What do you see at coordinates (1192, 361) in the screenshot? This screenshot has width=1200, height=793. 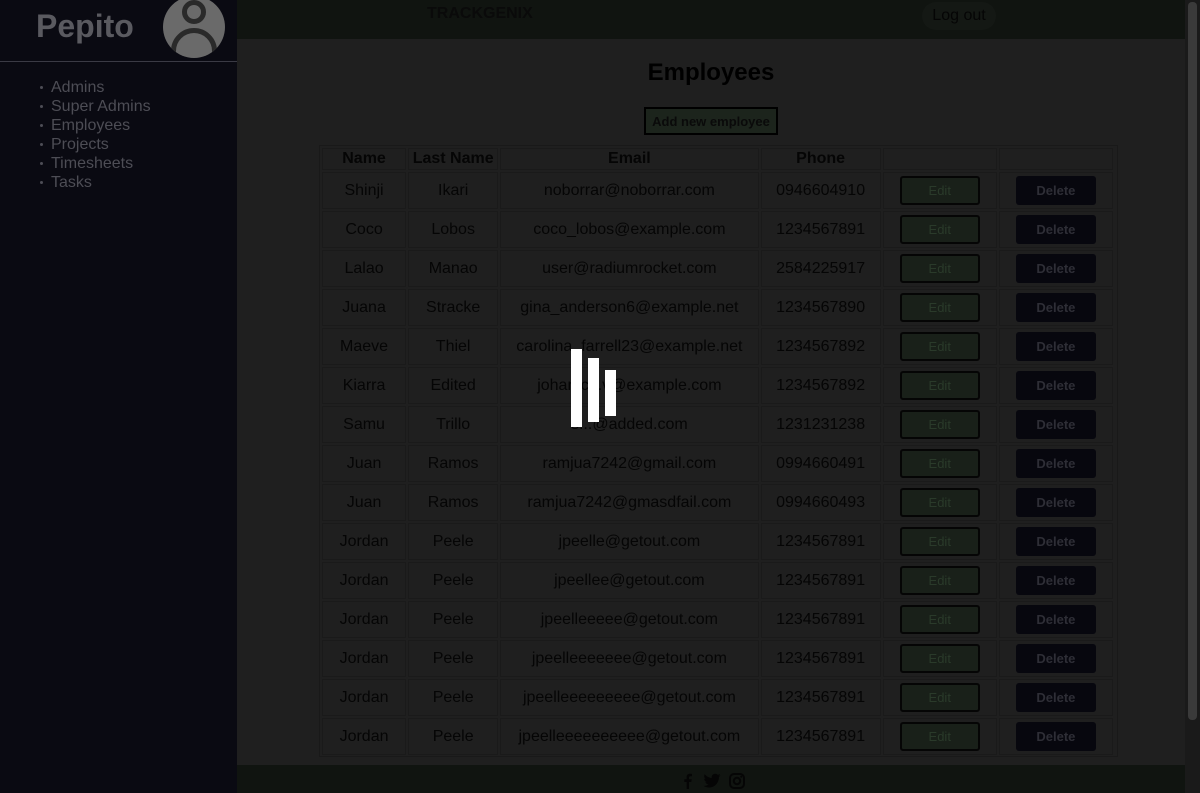 I see `scrollbar-thumb` at bounding box center [1192, 361].